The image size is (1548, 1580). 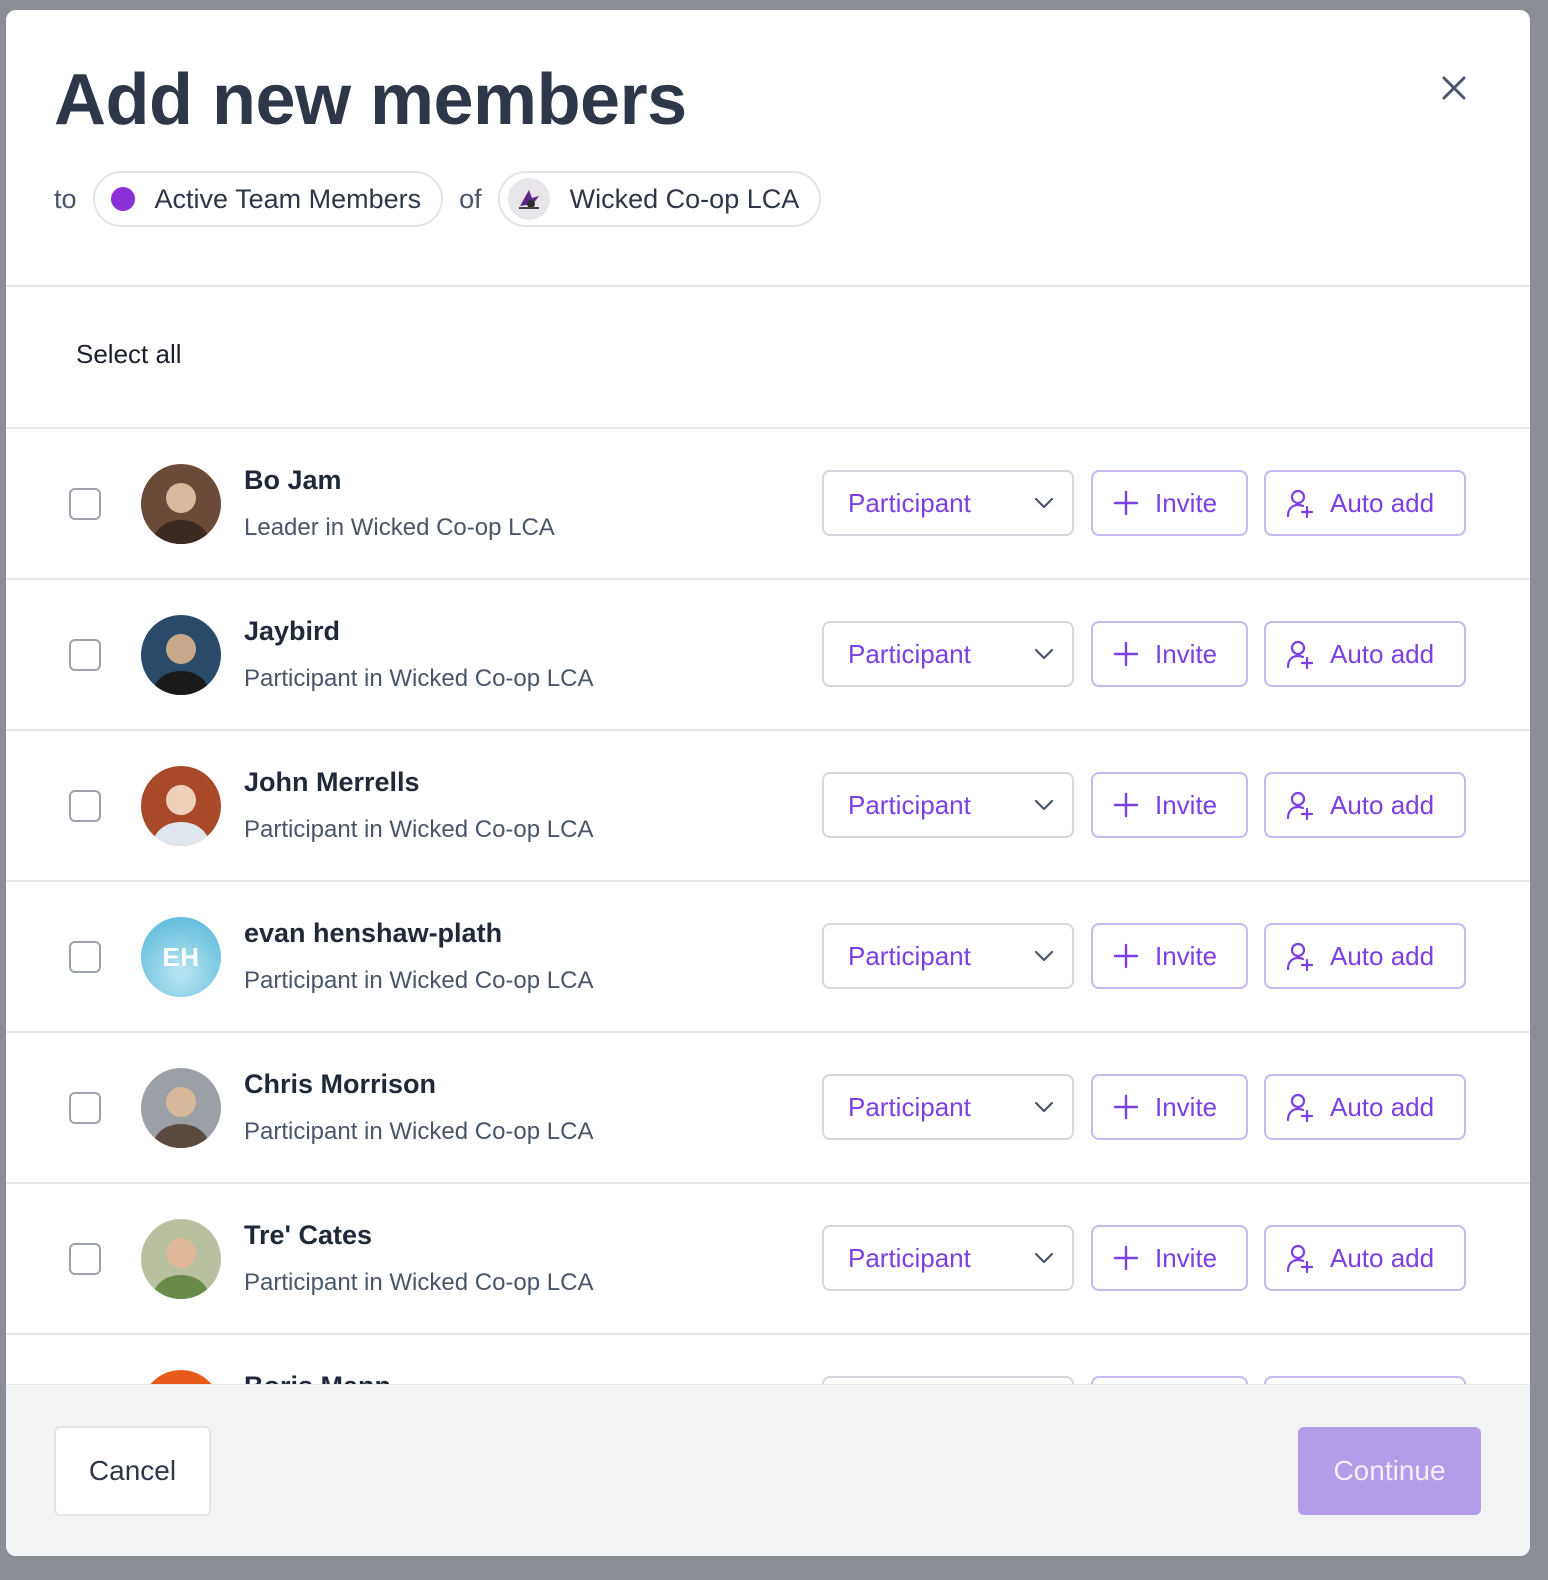 What do you see at coordinates (1389, 1471) in the screenshot?
I see `continue-button: Continue` at bounding box center [1389, 1471].